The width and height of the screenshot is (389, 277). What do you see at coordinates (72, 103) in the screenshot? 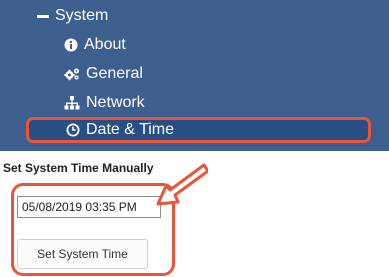
I see `sitemap-icon` at bounding box center [72, 103].